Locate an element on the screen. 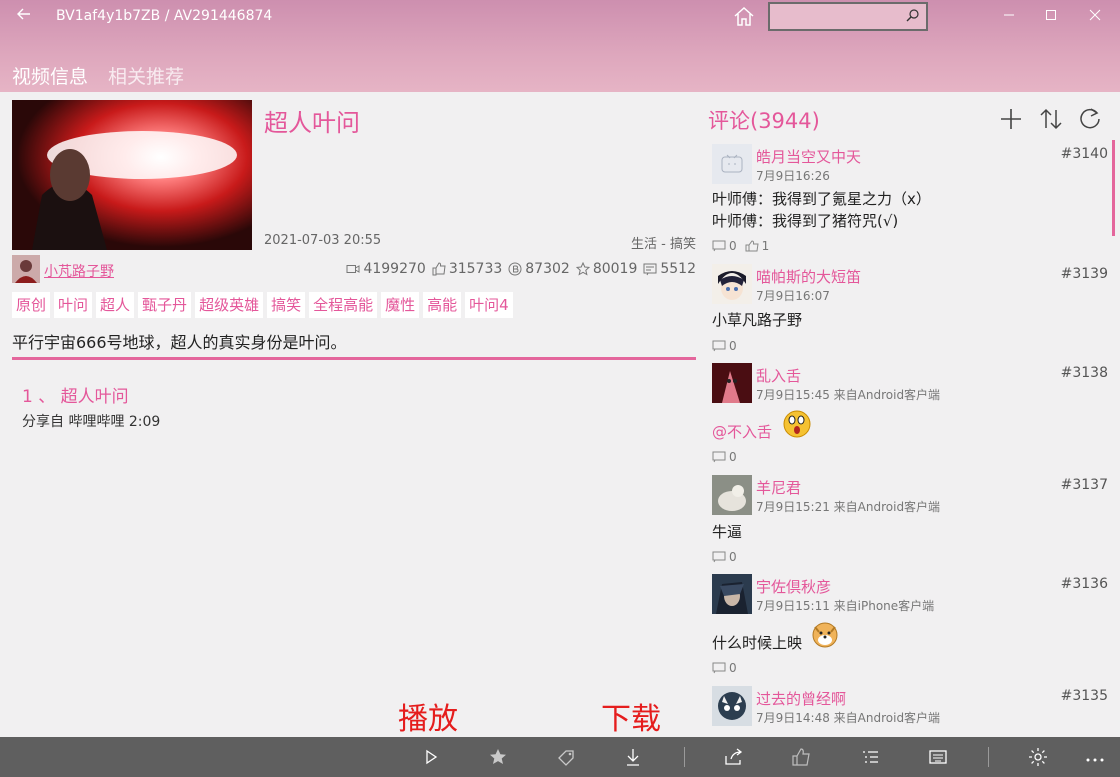 The width and height of the screenshot is (1120, 777). refresh-comments-button is located at coordinates (1090, 119).